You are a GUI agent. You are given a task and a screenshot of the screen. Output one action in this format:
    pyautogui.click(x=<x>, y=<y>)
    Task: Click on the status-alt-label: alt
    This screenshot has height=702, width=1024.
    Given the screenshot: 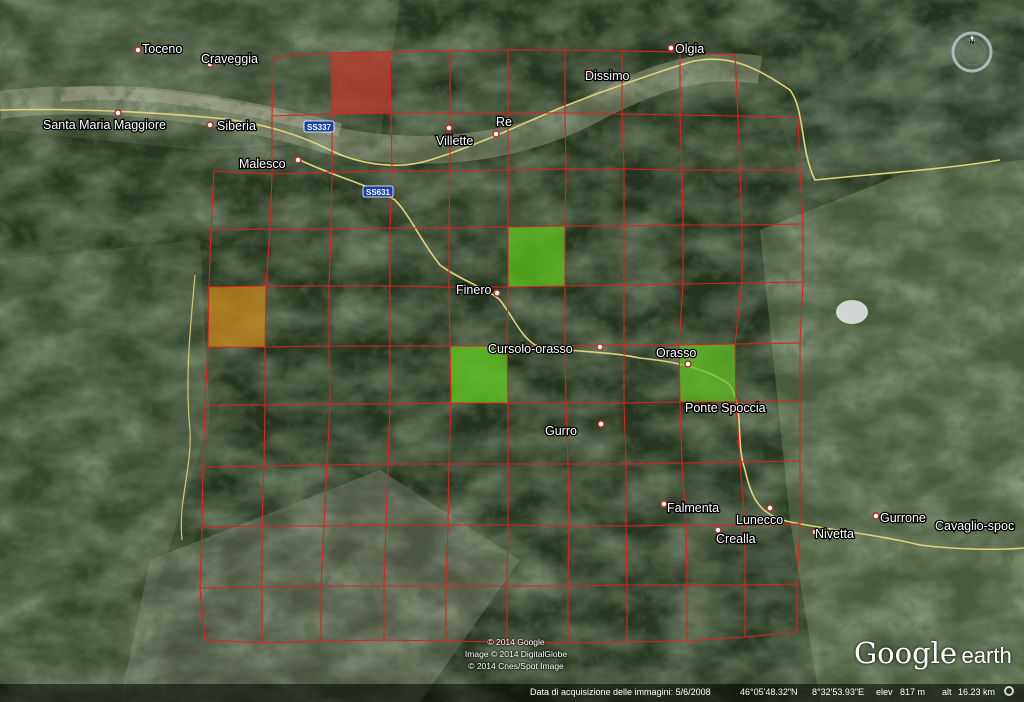 What is the action you would take?
    pyautogui.click(x=947, y=692)
    